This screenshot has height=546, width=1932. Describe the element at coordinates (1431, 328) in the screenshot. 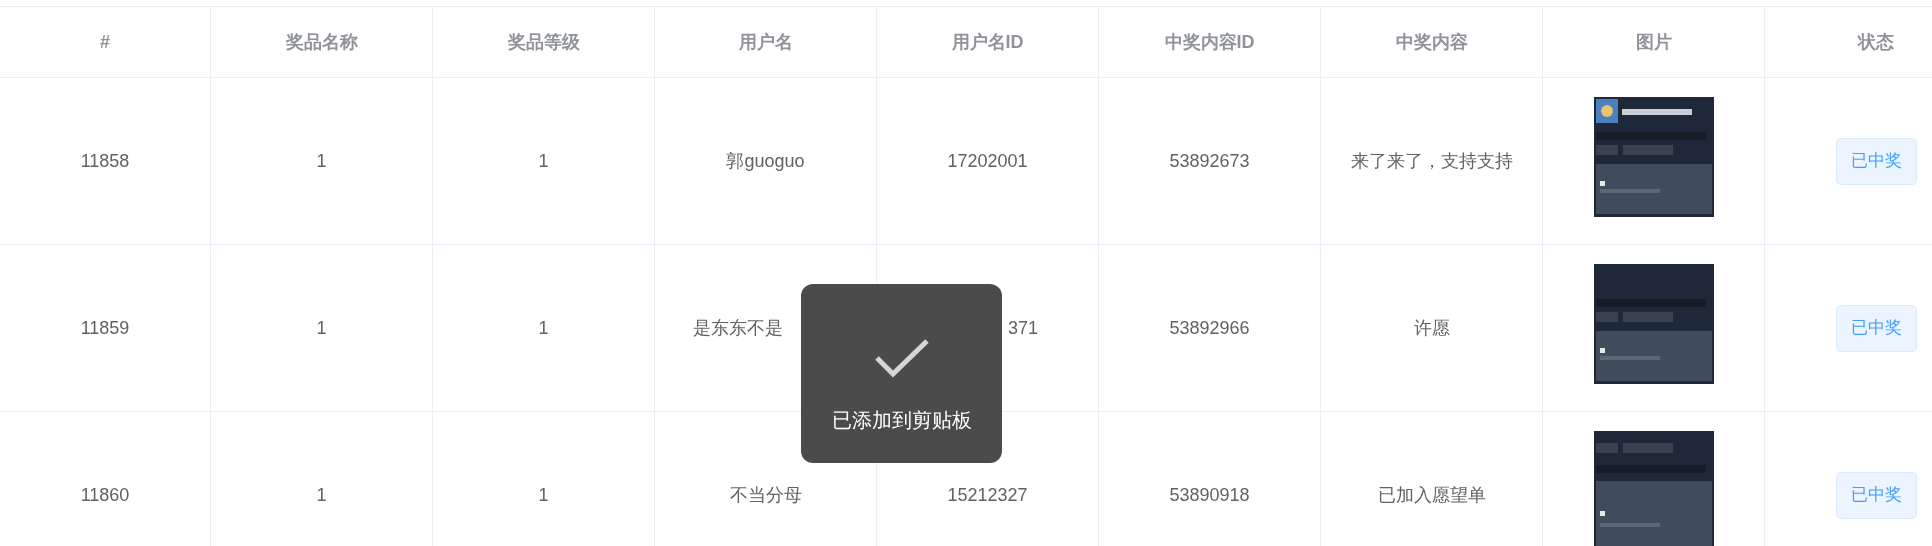

I see `table-cell-text: 许愿` at that location.